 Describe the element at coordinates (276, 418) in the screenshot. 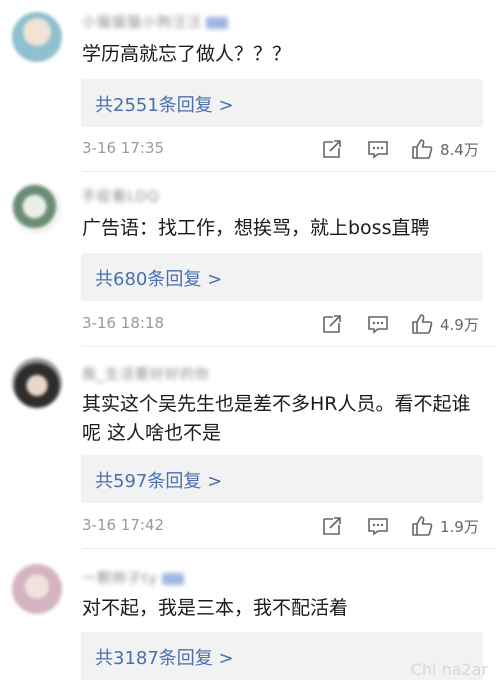

I see `comment-text: 其实这个吴先生也是差不多HR人员。看不起谁呢 这人啥也不是` at that location.